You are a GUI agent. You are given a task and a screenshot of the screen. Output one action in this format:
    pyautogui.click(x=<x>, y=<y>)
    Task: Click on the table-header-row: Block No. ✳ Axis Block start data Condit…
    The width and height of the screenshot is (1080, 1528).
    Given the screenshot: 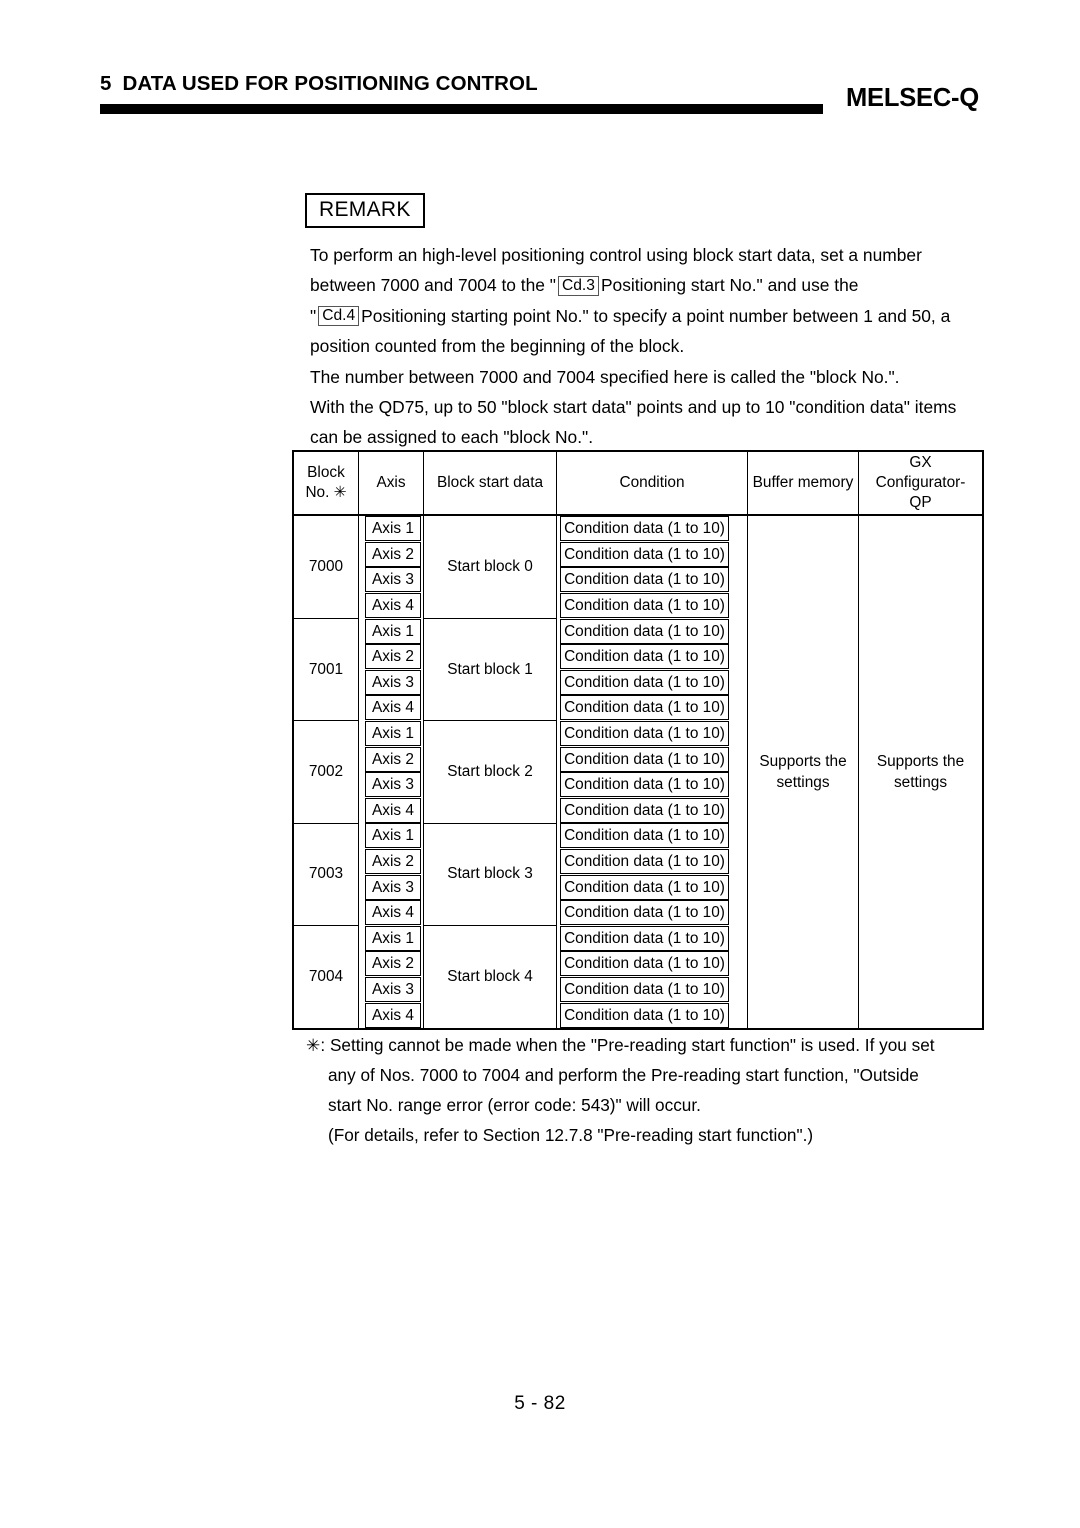 What is the action you would take?
    pyautogui.click(x=638, y=483)
    